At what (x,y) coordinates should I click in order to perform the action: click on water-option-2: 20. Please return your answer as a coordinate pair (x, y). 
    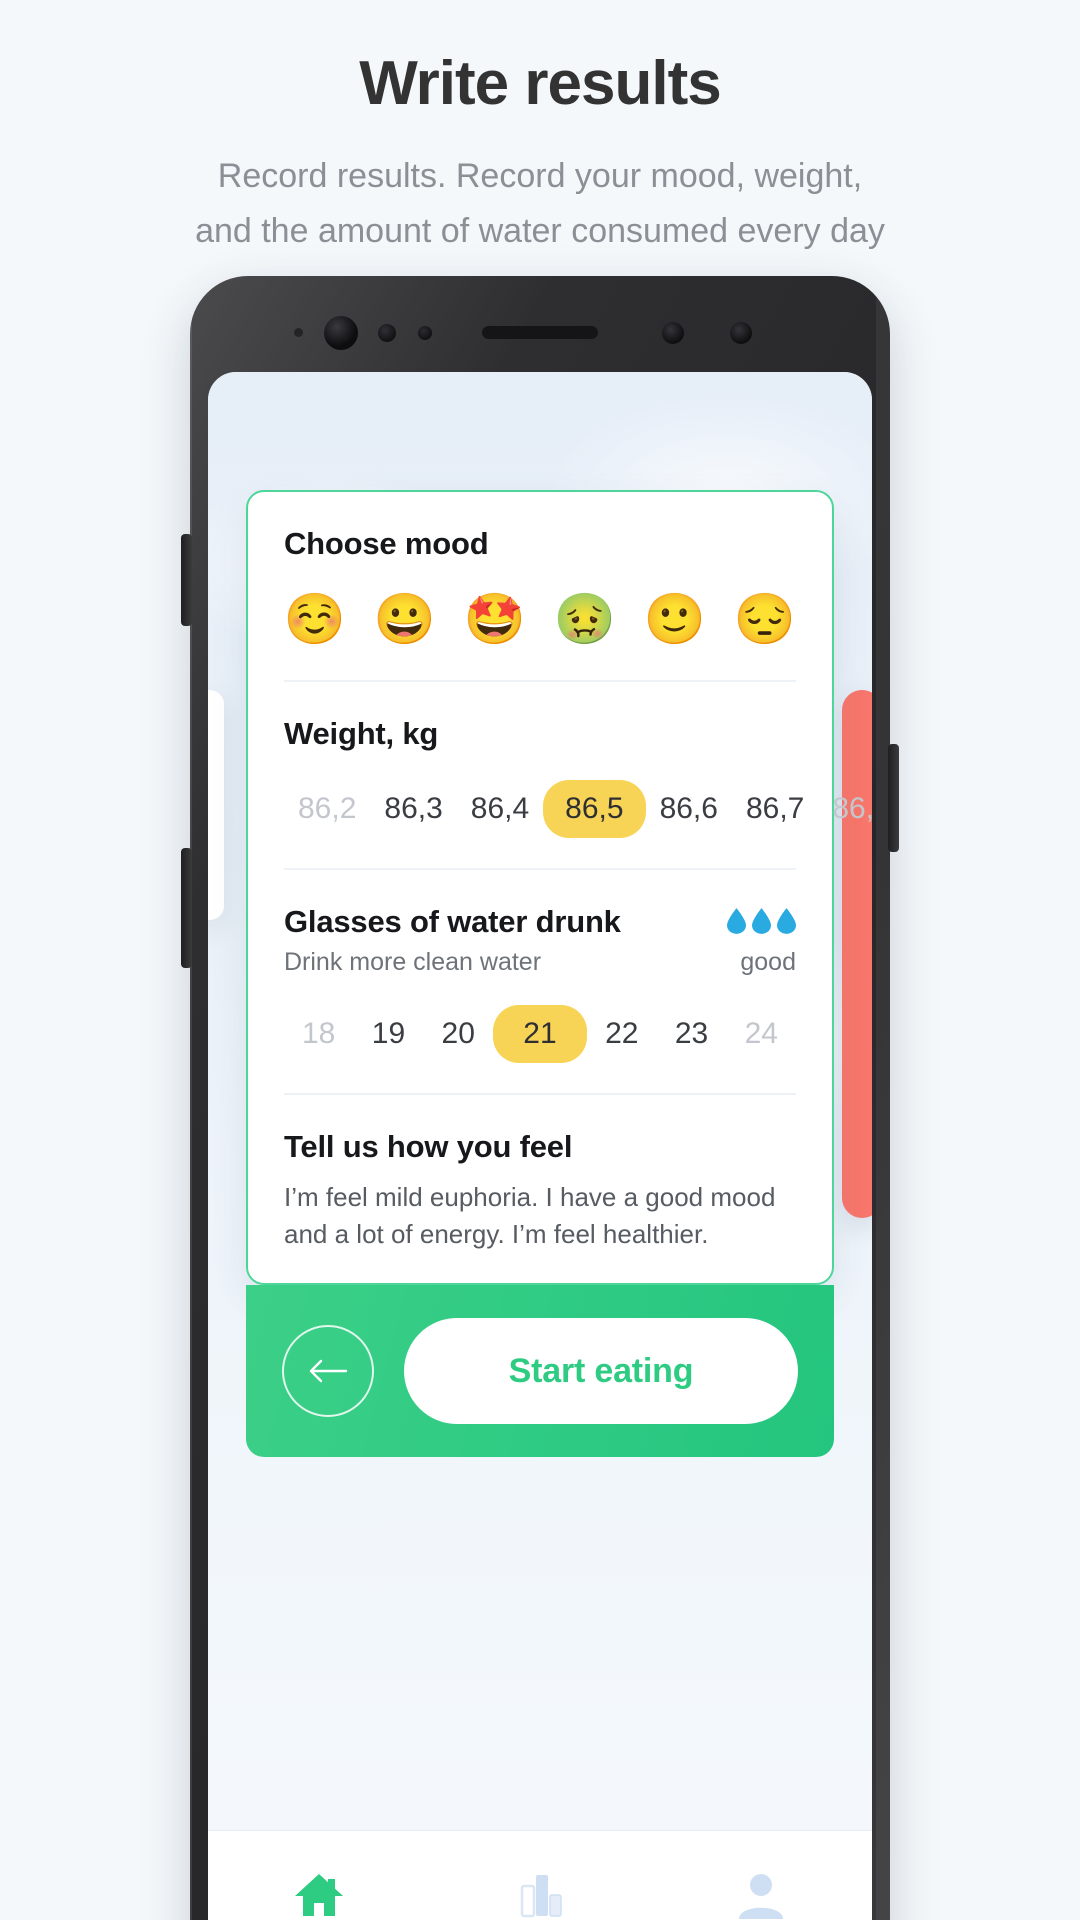
    Looking at the image, I should click on (458, 1034).